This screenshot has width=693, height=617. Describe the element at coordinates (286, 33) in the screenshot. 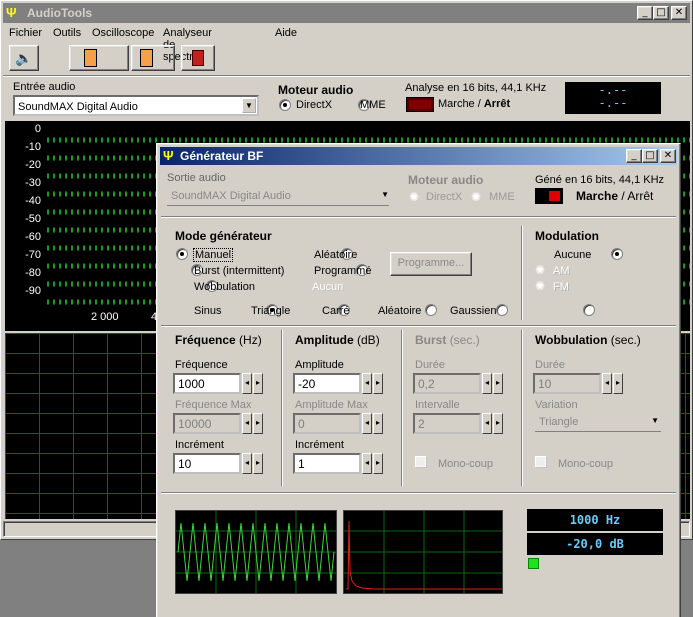

I see `menu-aide: Aide` at that location.